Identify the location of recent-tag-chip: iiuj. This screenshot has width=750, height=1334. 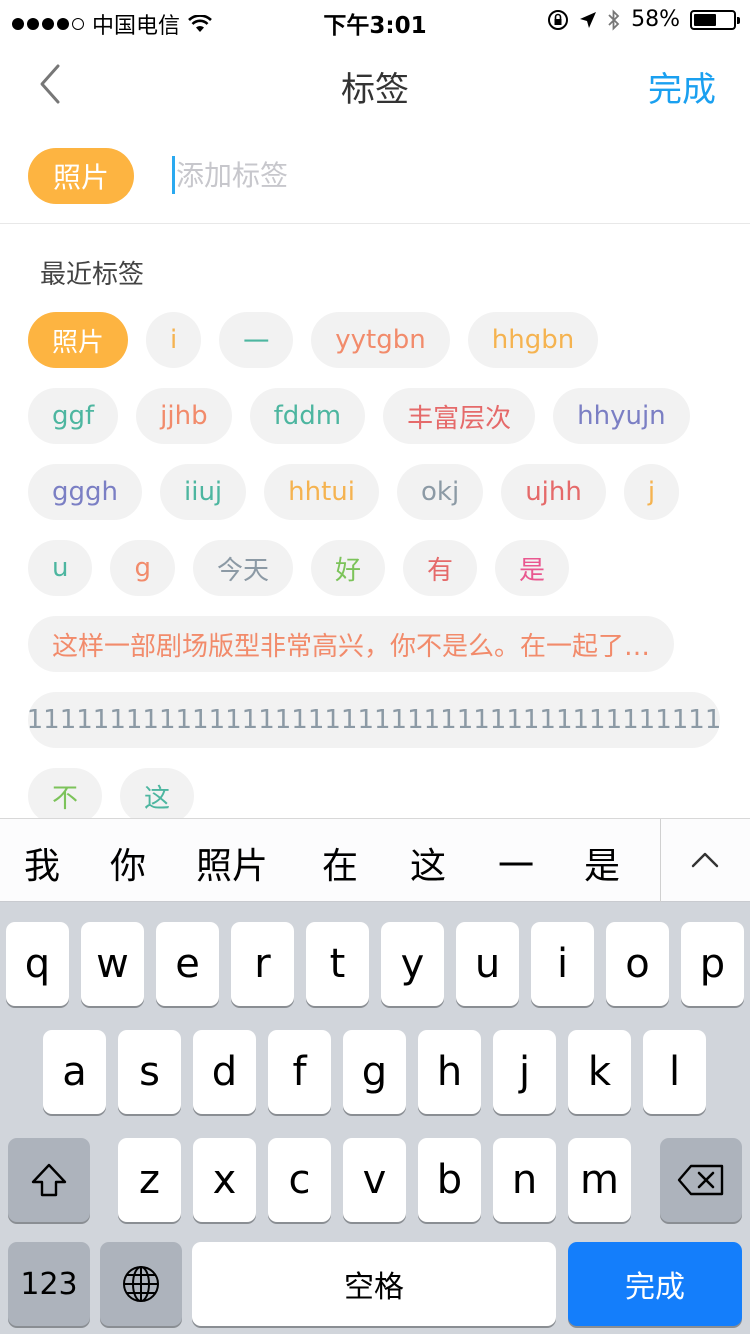
(203, 492).